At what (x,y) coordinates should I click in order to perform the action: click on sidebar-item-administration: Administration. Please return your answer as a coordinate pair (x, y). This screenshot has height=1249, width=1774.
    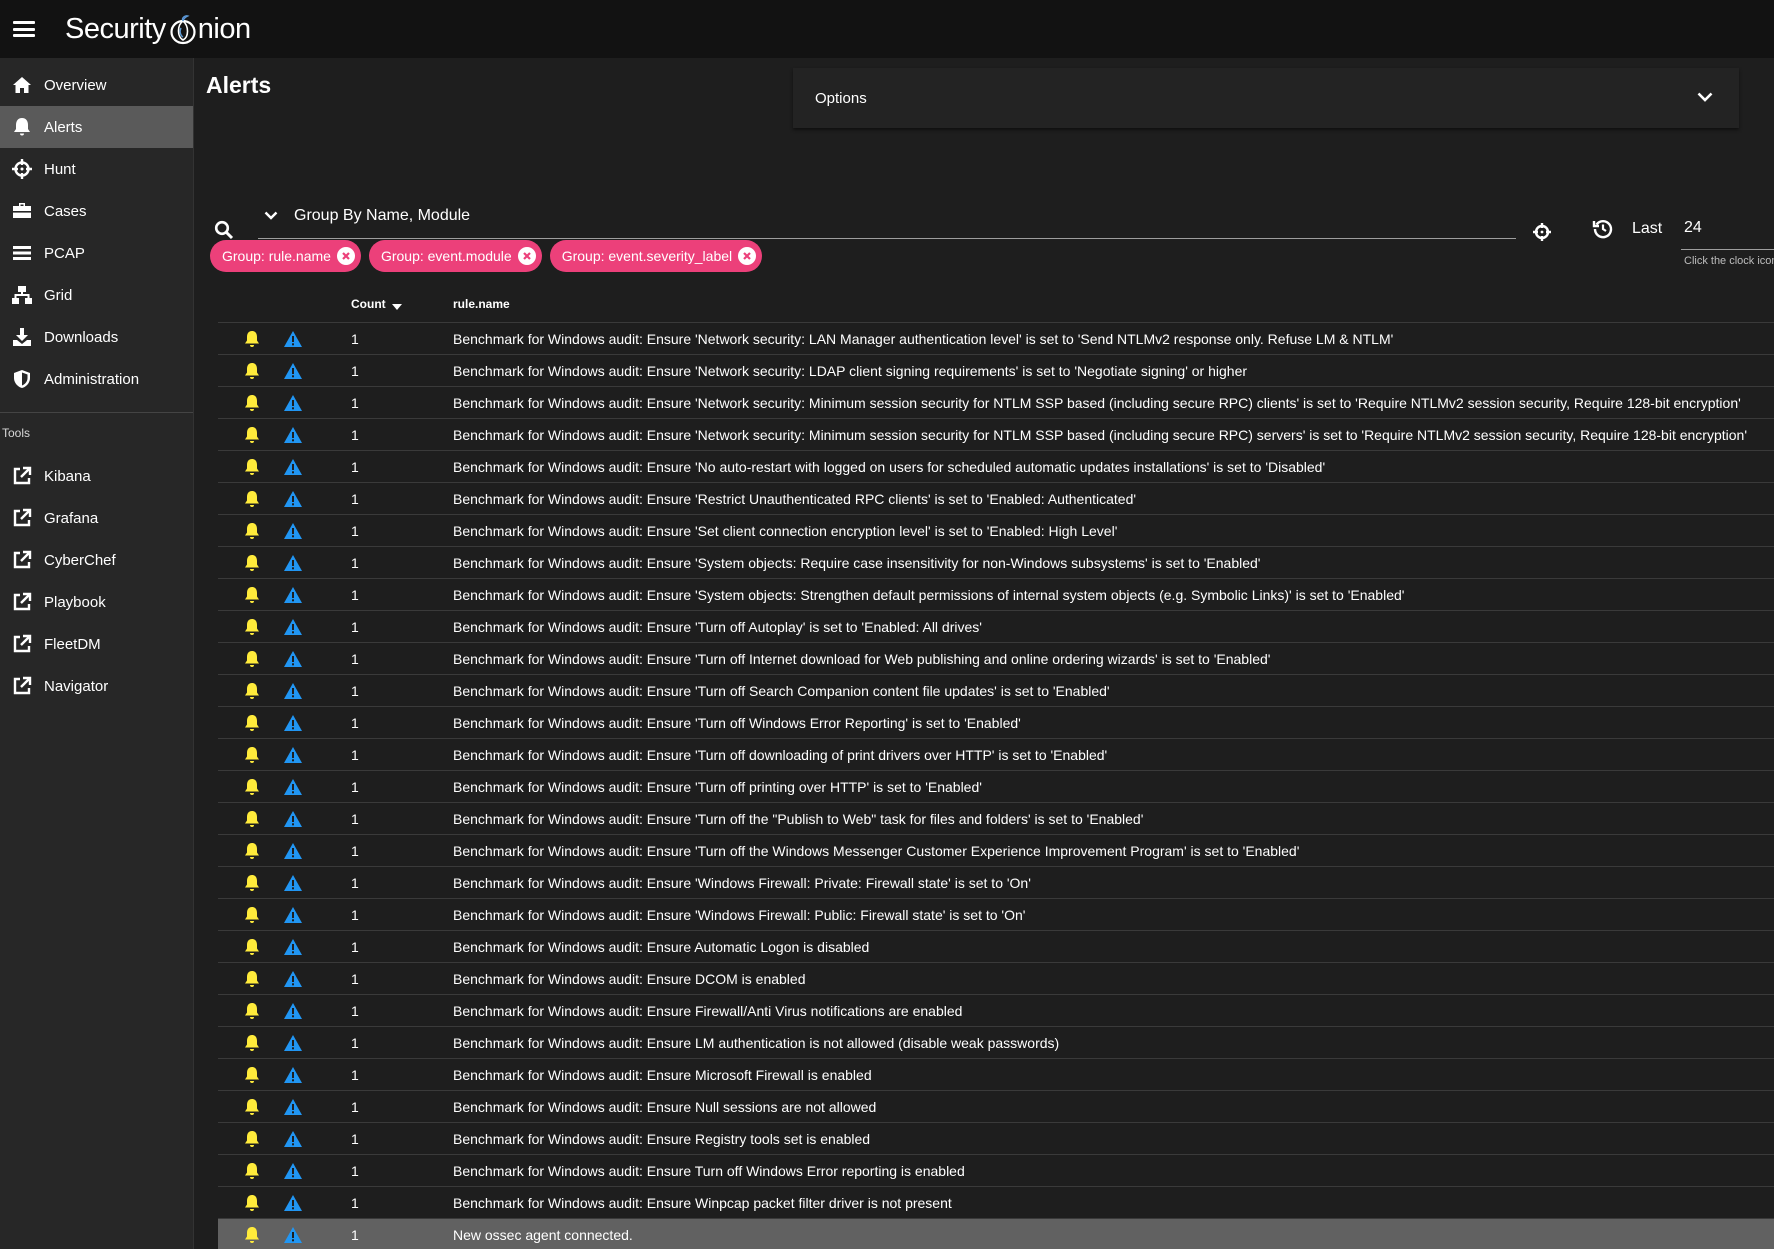
    Looking at the image, I should click on (96, 379).